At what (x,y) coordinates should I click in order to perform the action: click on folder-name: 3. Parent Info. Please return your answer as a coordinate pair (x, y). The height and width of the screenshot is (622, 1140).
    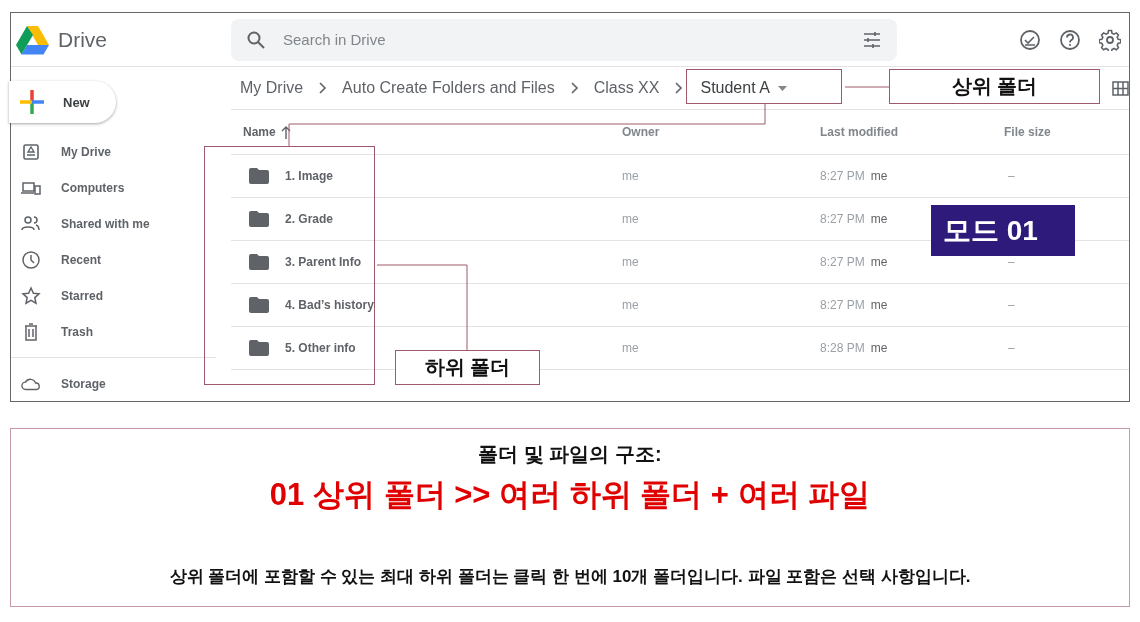
    Looking at the image, I should click on (323, 262).